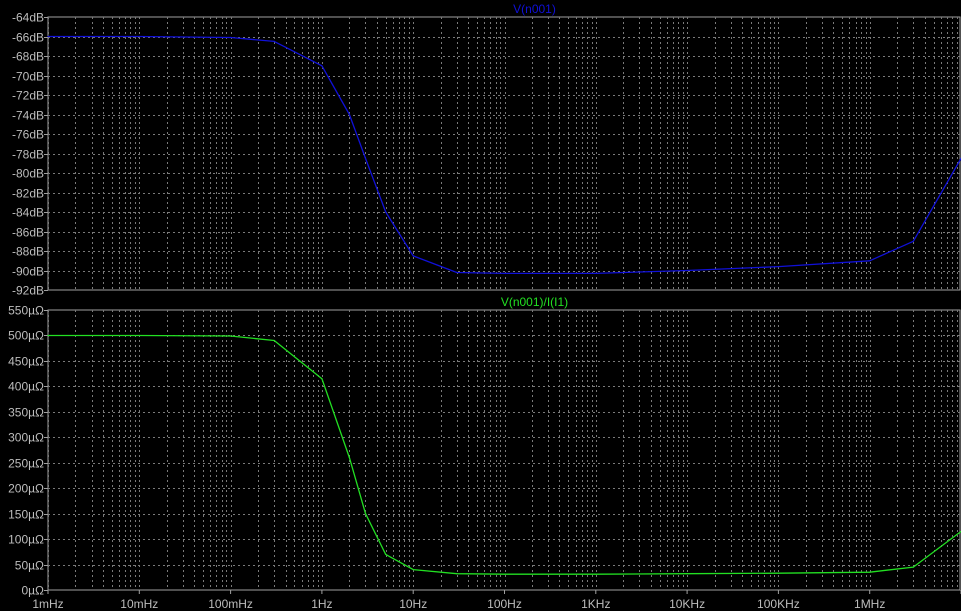  What do you see at coordinates (28, 77) in the screenshot?
I see `top-ytick-label: -70dB` at bounding box center [28, 77].